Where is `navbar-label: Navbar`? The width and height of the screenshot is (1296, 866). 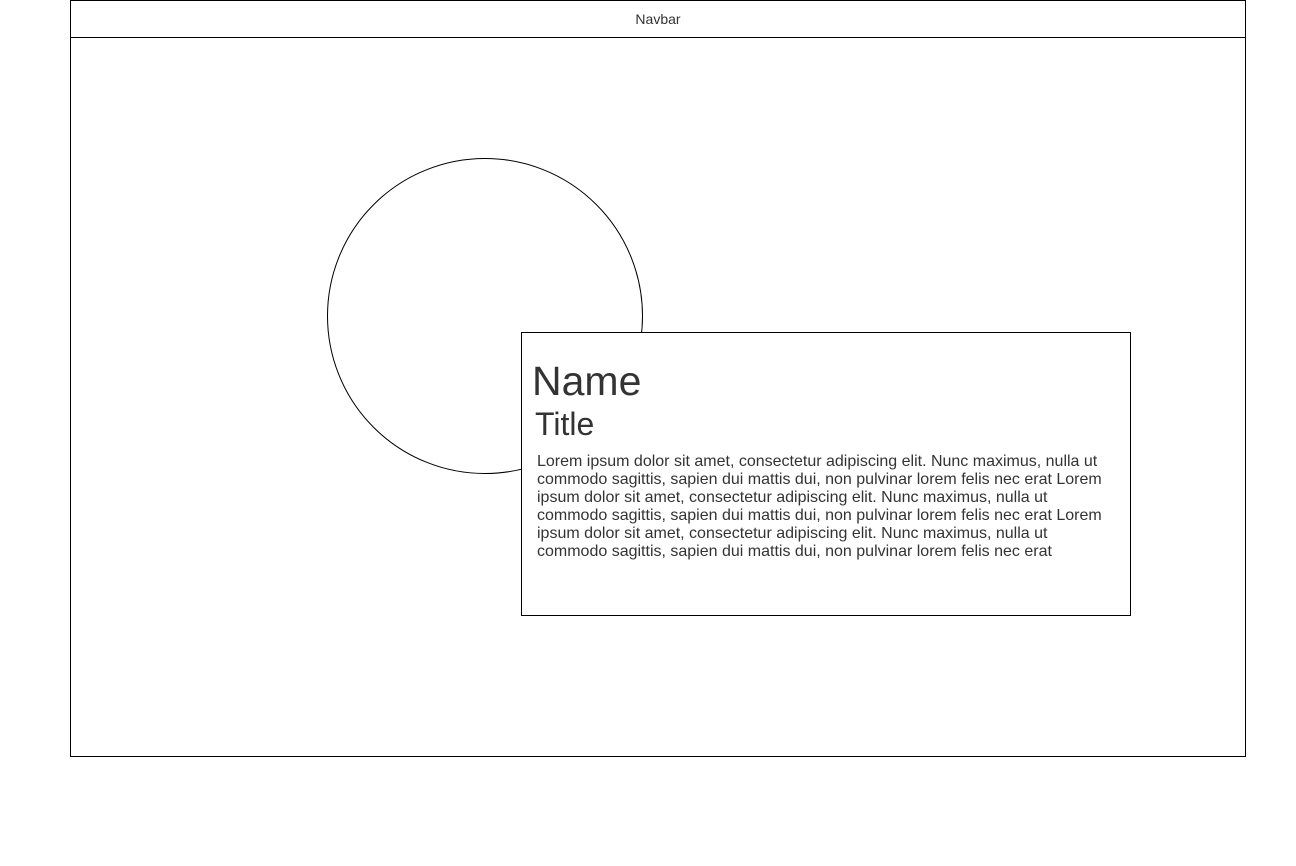
navbar-label: Navbar is located at coordinates (657, 19).